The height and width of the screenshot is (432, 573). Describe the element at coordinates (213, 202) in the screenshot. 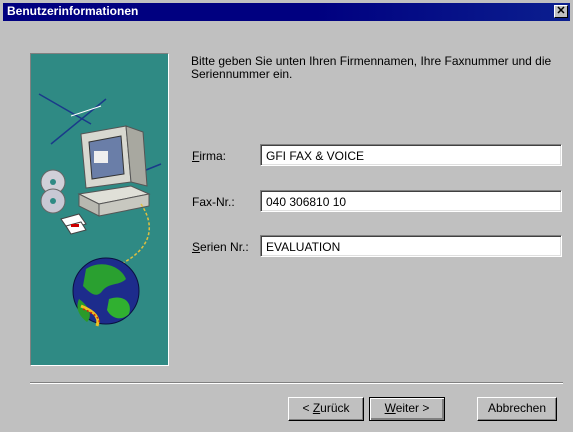

I see `fax-label: Fax-Nr.:` at that location.